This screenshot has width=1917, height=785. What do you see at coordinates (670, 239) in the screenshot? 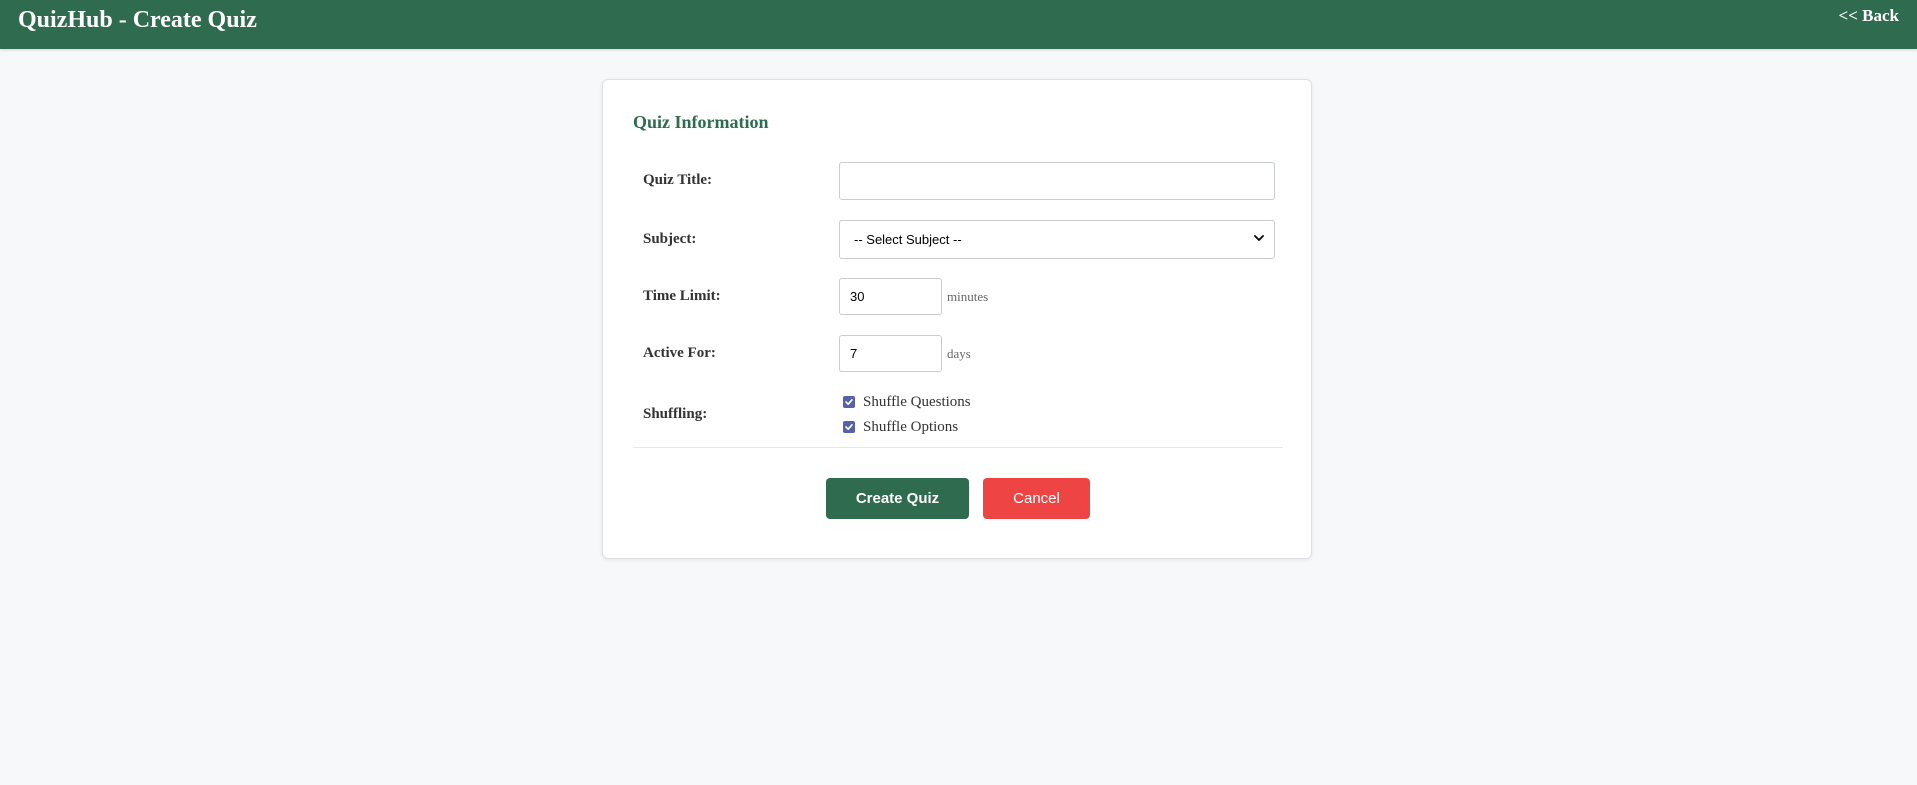
I see `subject-label: Subject:` at bounding box center [670, 239].